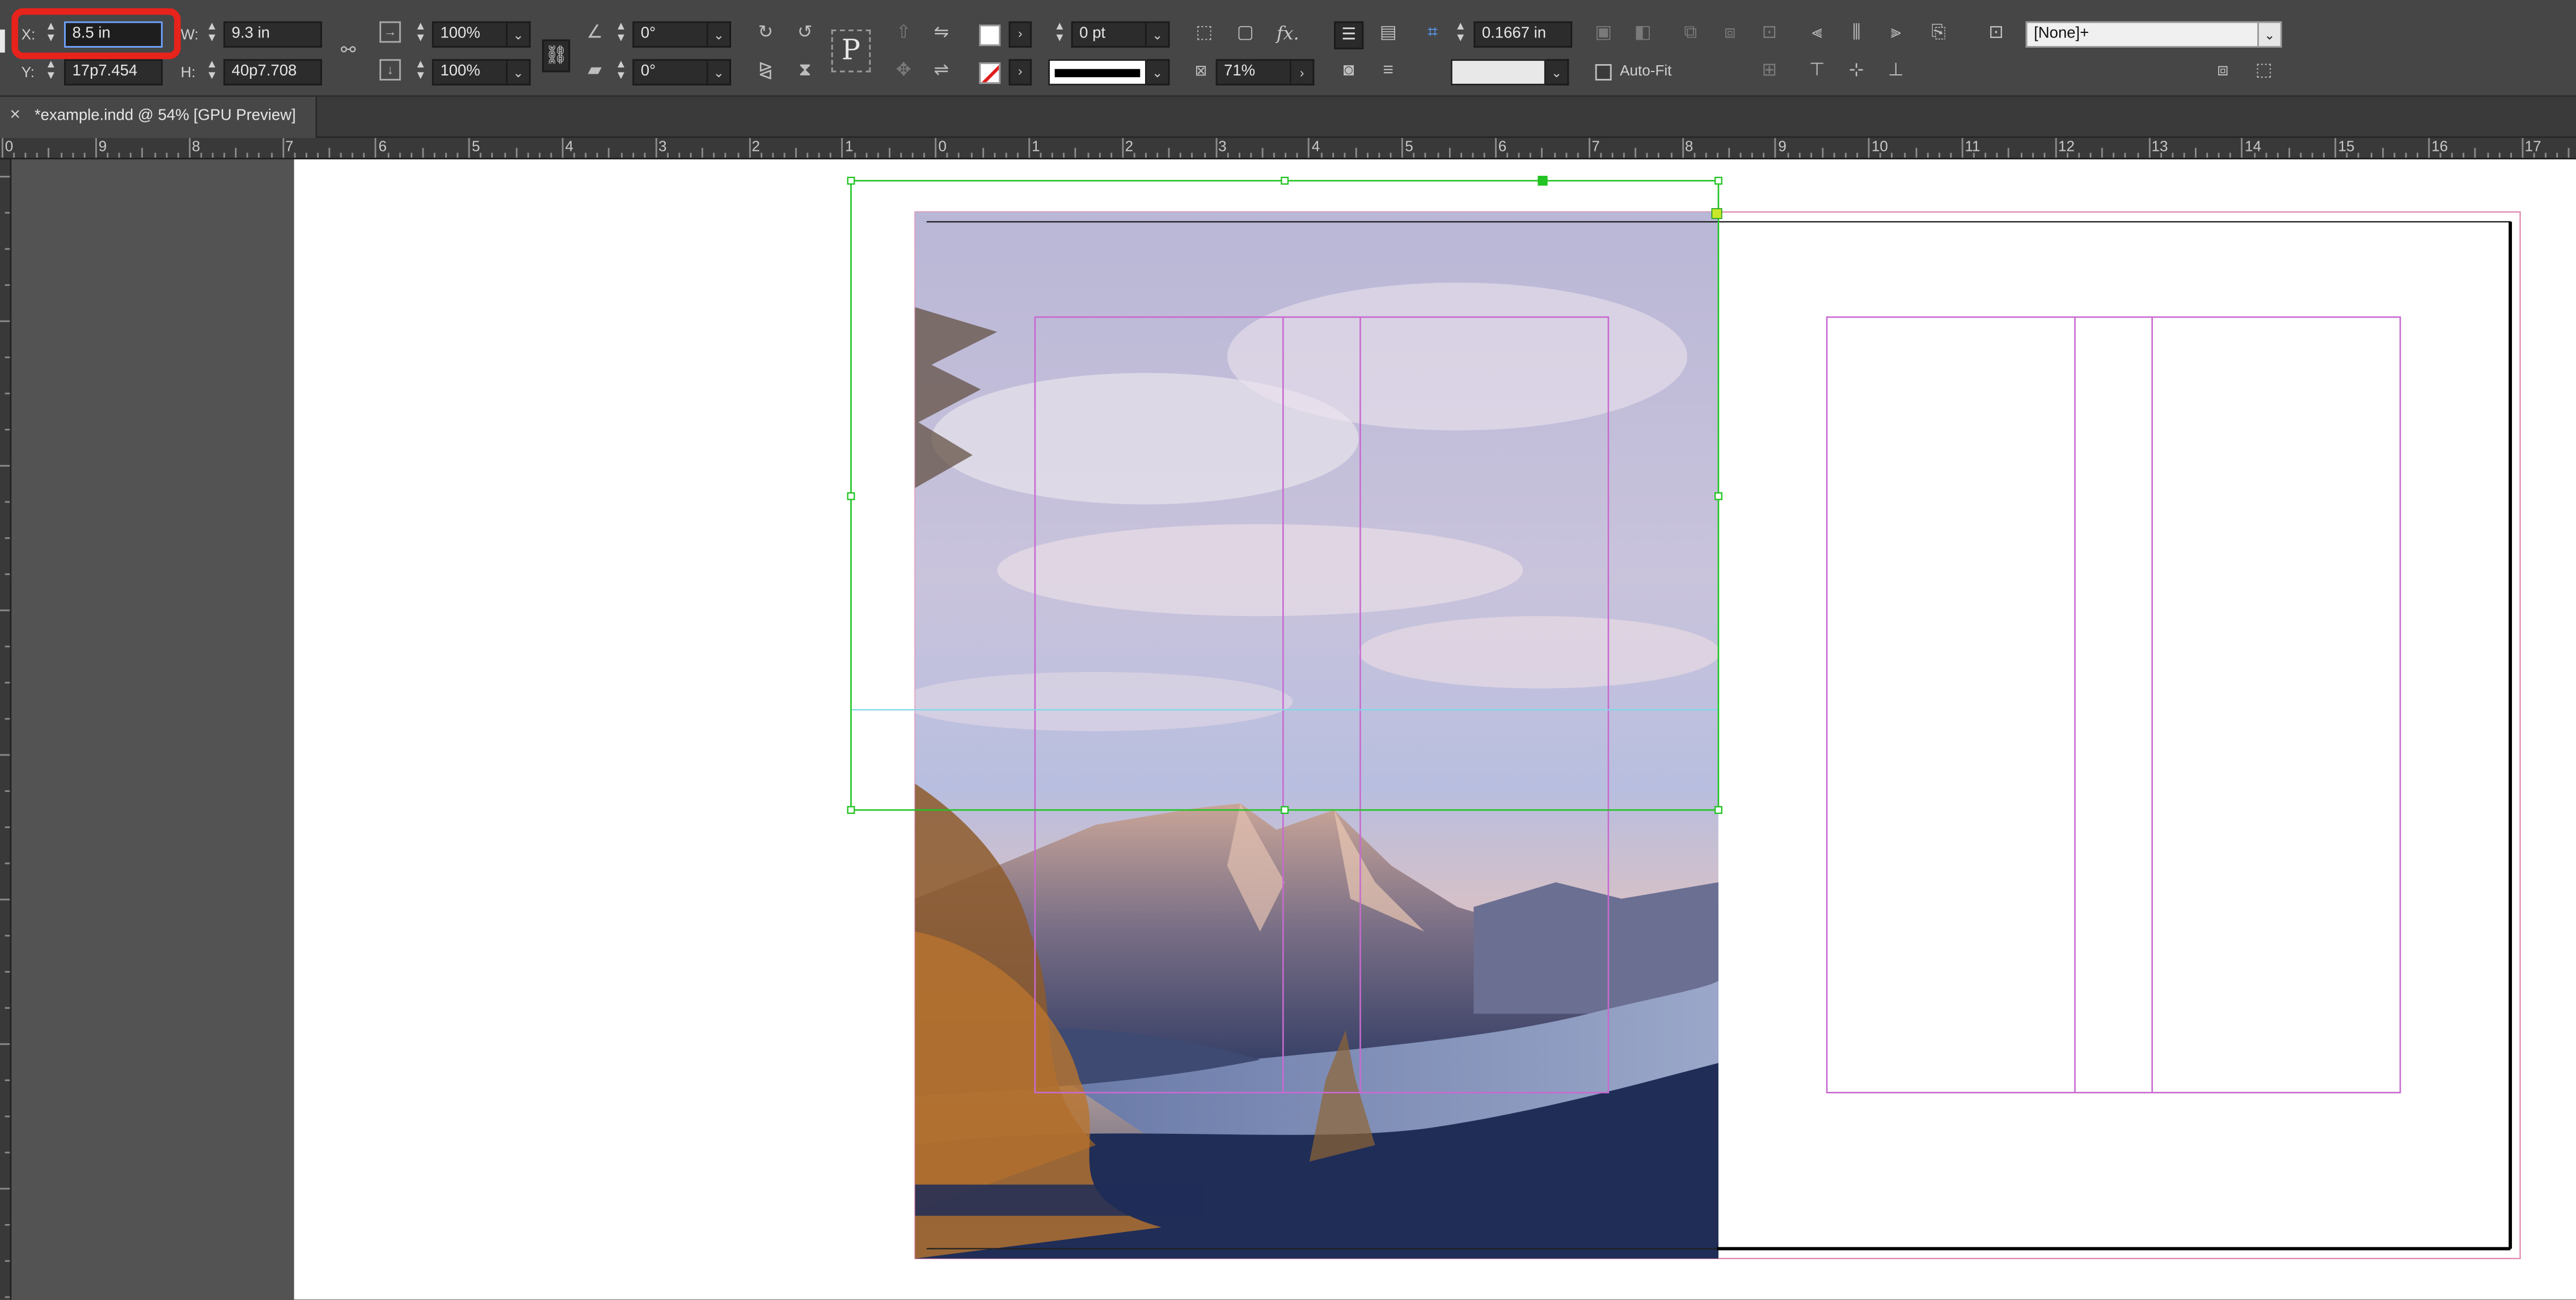 The width and height of the screenshot is (2576, 1300). I want to click on stroke-menu-button: ›, so click(1020, 72).